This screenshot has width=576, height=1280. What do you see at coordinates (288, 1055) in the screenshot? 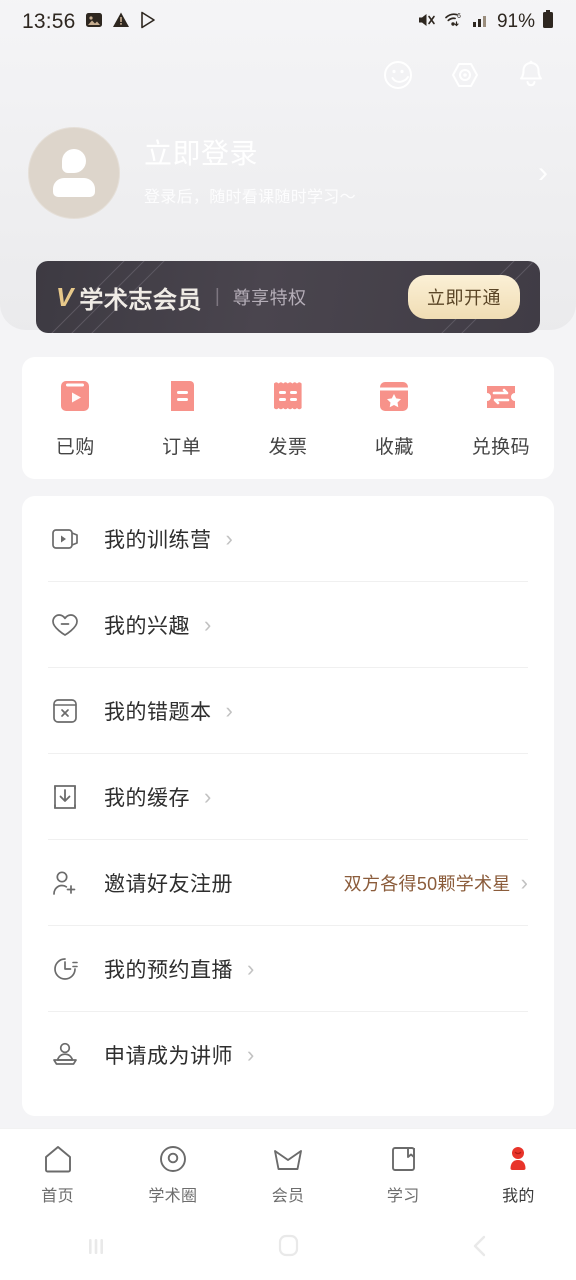
I see `menu-item-become-lecturer: 申请成为讲师 ›` at bounding box center [288, 1055].